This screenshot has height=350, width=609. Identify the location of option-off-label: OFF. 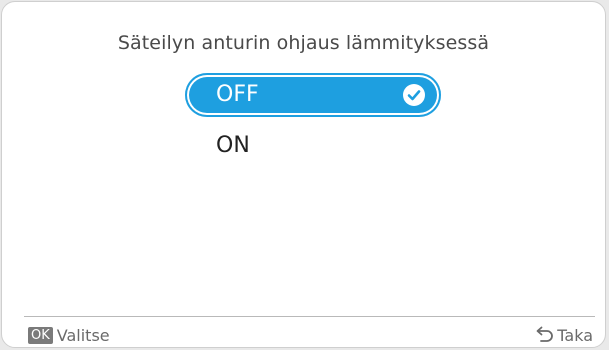
(237, 94).